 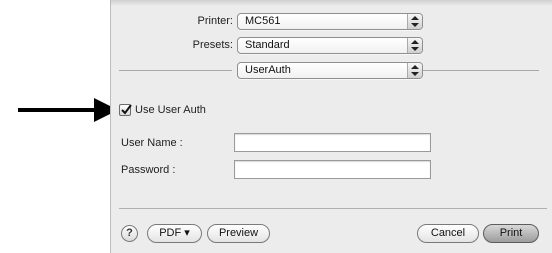 What do you see at coordinates (448, 233) in the screenshot?
I see `cancel-button: Cancel` at bounding box center [448, 233].